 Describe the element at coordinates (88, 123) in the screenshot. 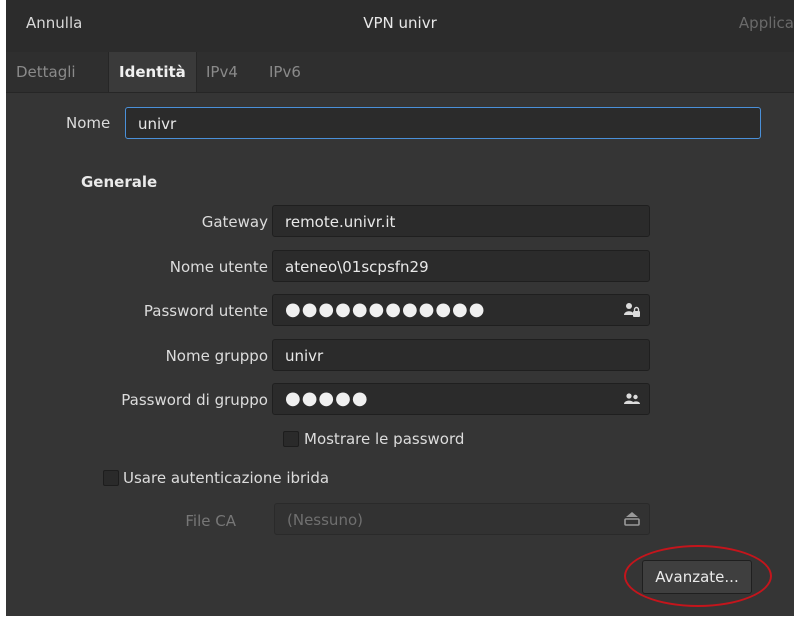

I see `name-label: Nome` at that location.